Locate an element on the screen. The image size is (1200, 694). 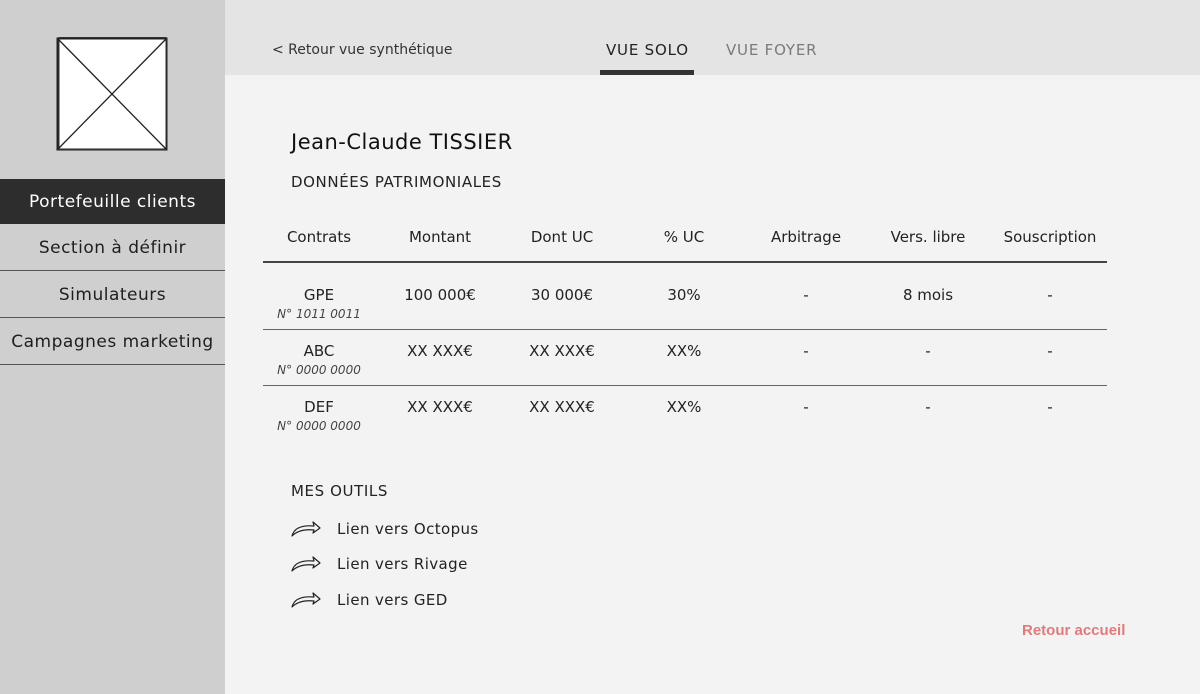
sidebar-item-simulateurs: Simulateurs is located at coordinates (112, 295).